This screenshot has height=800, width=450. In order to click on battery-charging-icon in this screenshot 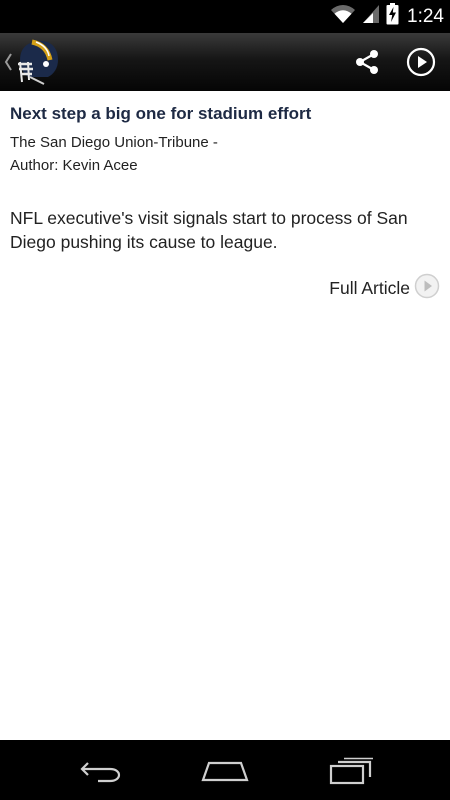, I will do `click(392, 16)`.